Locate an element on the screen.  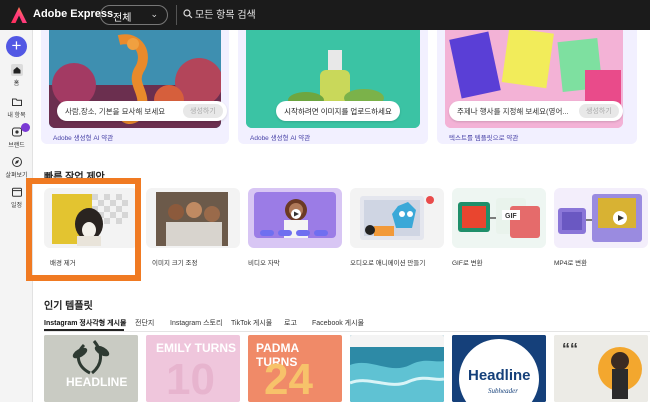
tab-logo: 로고 is located at coordinates (290, 323).